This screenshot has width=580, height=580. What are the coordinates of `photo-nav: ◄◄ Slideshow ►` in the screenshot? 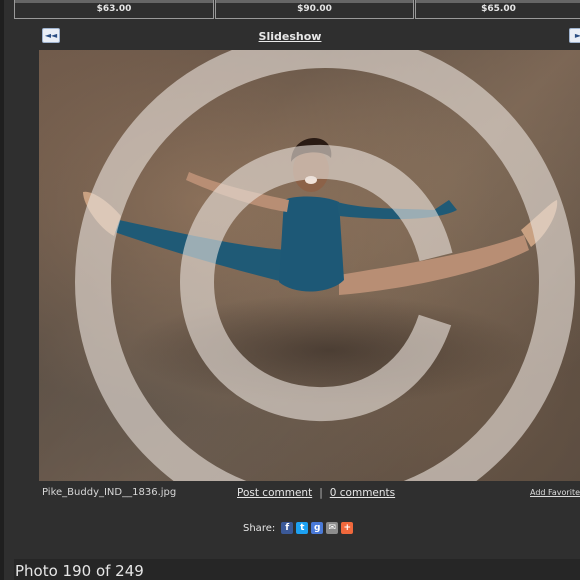 It's located at (290, 37).